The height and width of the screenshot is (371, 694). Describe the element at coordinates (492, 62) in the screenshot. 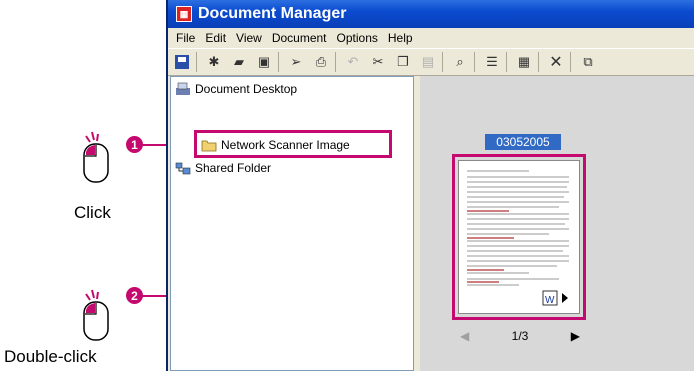

I see `list-view-icon: ☰` at that location.